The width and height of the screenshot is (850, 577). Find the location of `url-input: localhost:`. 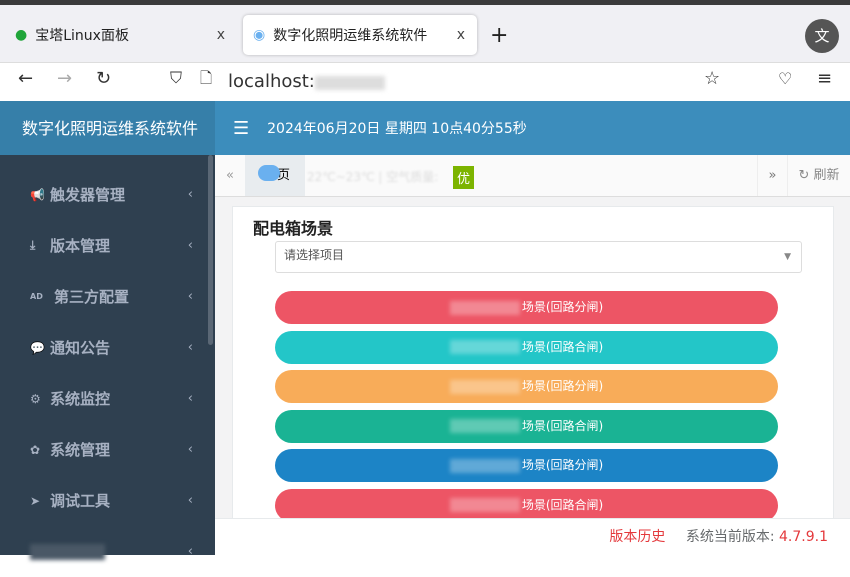

url-input: localhost: is located at coordinates (306, 81).